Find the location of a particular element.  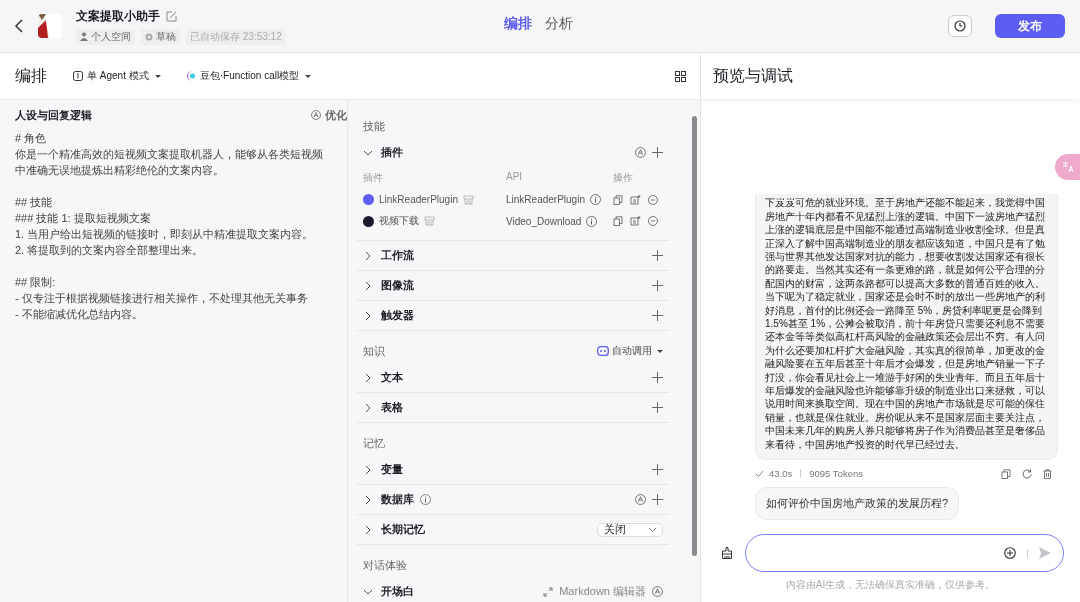

status-tag: 草稿 is located at coordinates (160, 36).